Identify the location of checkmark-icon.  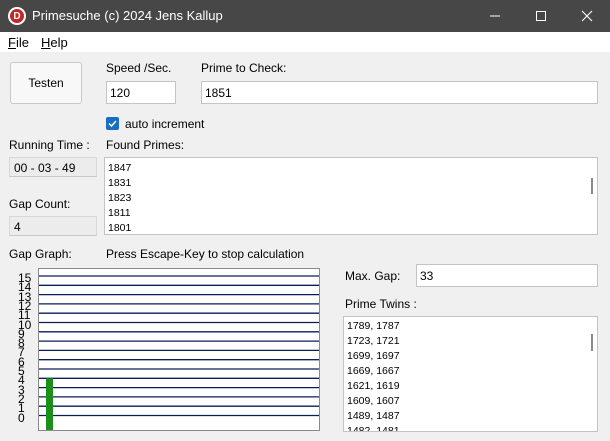
(112, 124).